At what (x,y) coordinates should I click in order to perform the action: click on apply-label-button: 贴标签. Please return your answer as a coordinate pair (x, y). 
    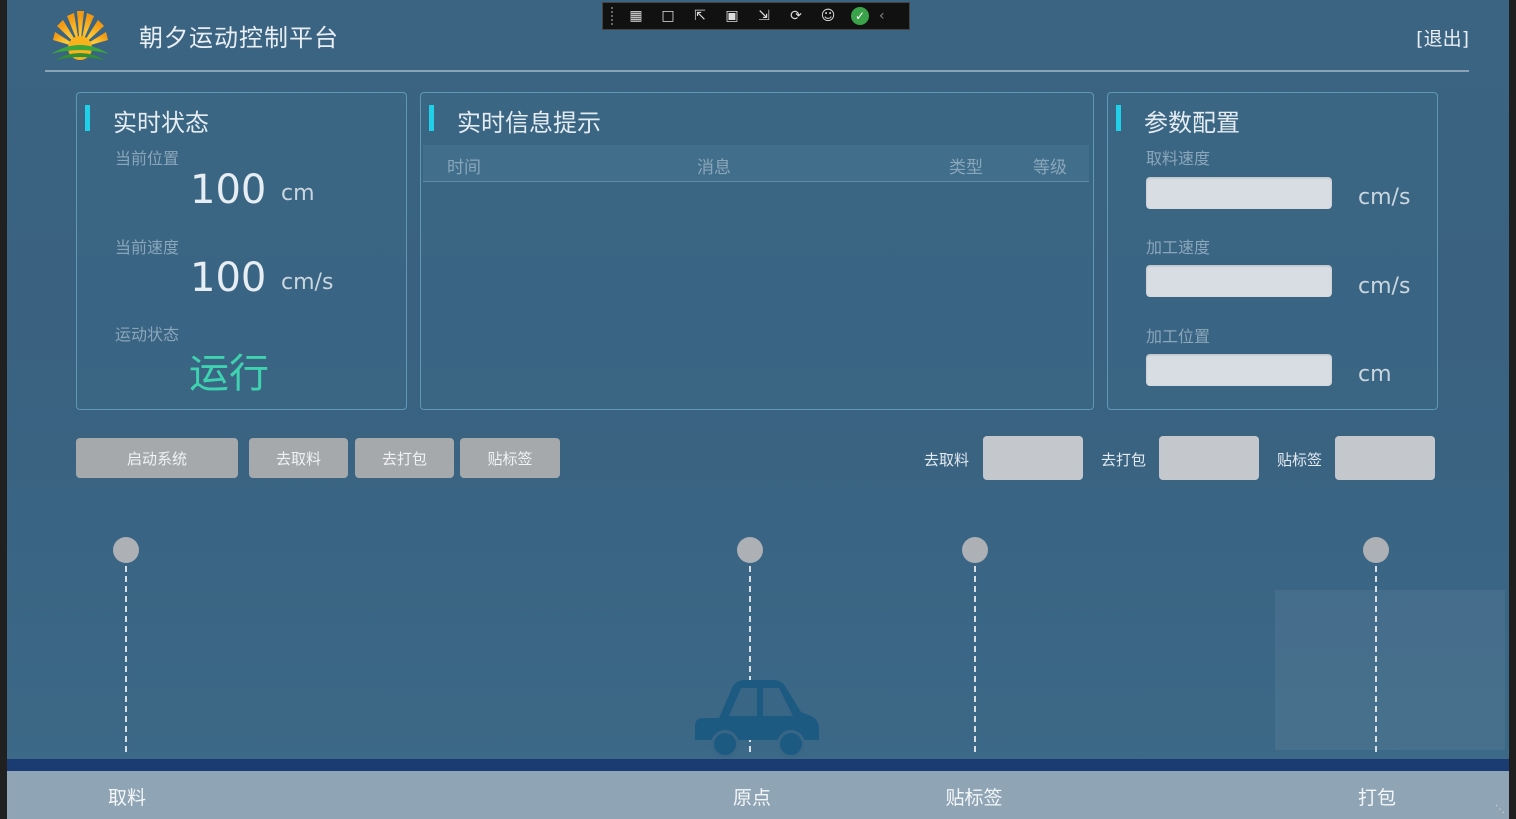
    Looking at the image, I should click on (510, 458).